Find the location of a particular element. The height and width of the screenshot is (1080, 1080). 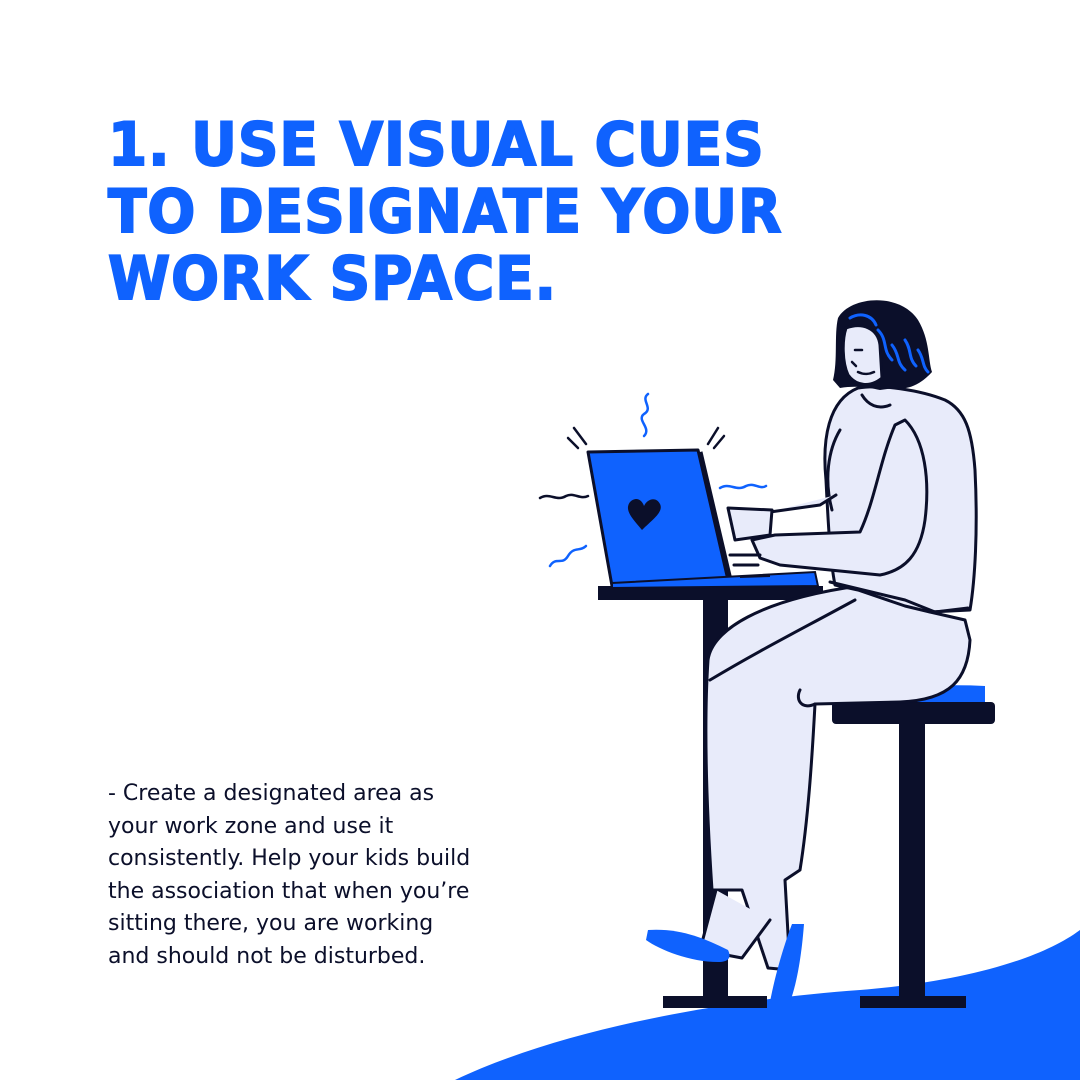

stool is located at coordinates (913, 846).